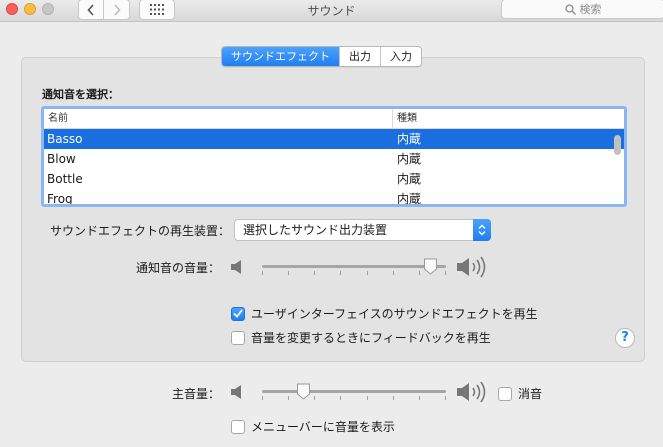 This screenshot has width=663, height=447. Describe the element at coordinates (394, 314) in the screenshot. I see `ui-effects-label: ユーザインターフェイスのサウンドエフェクトを再生` at that location.